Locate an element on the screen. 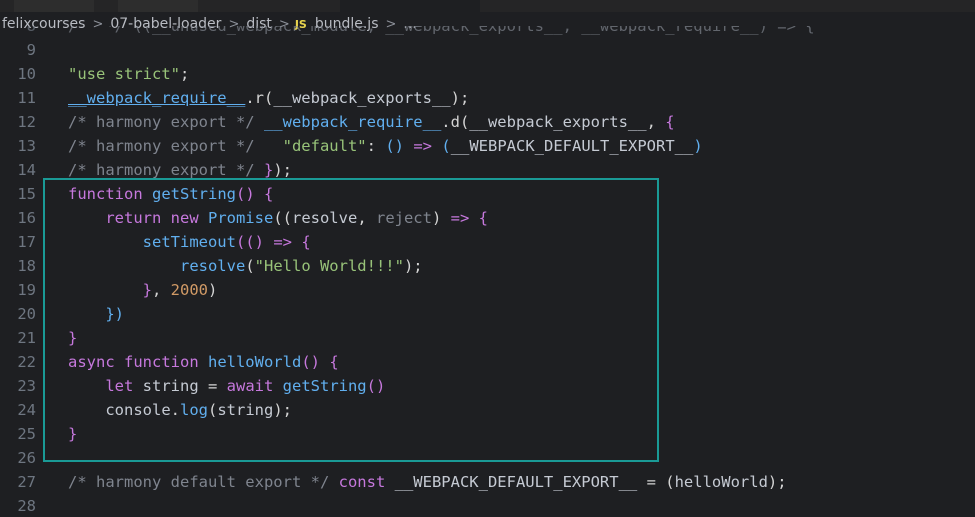 Image resolution: width=975 pixels, height=517 pixels. code-token: async function is located at coordinates (138, 362).